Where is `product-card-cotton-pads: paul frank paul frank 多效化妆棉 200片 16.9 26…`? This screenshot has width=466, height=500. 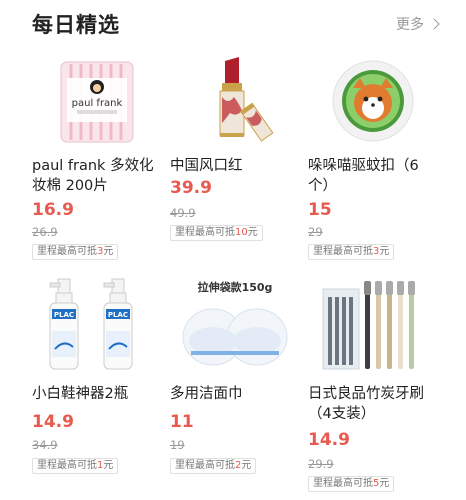
product-card-cotton-pads: paul frank paul frank 多效化妆棉 200片 16.9 26… is located at coordinates (97, 155).